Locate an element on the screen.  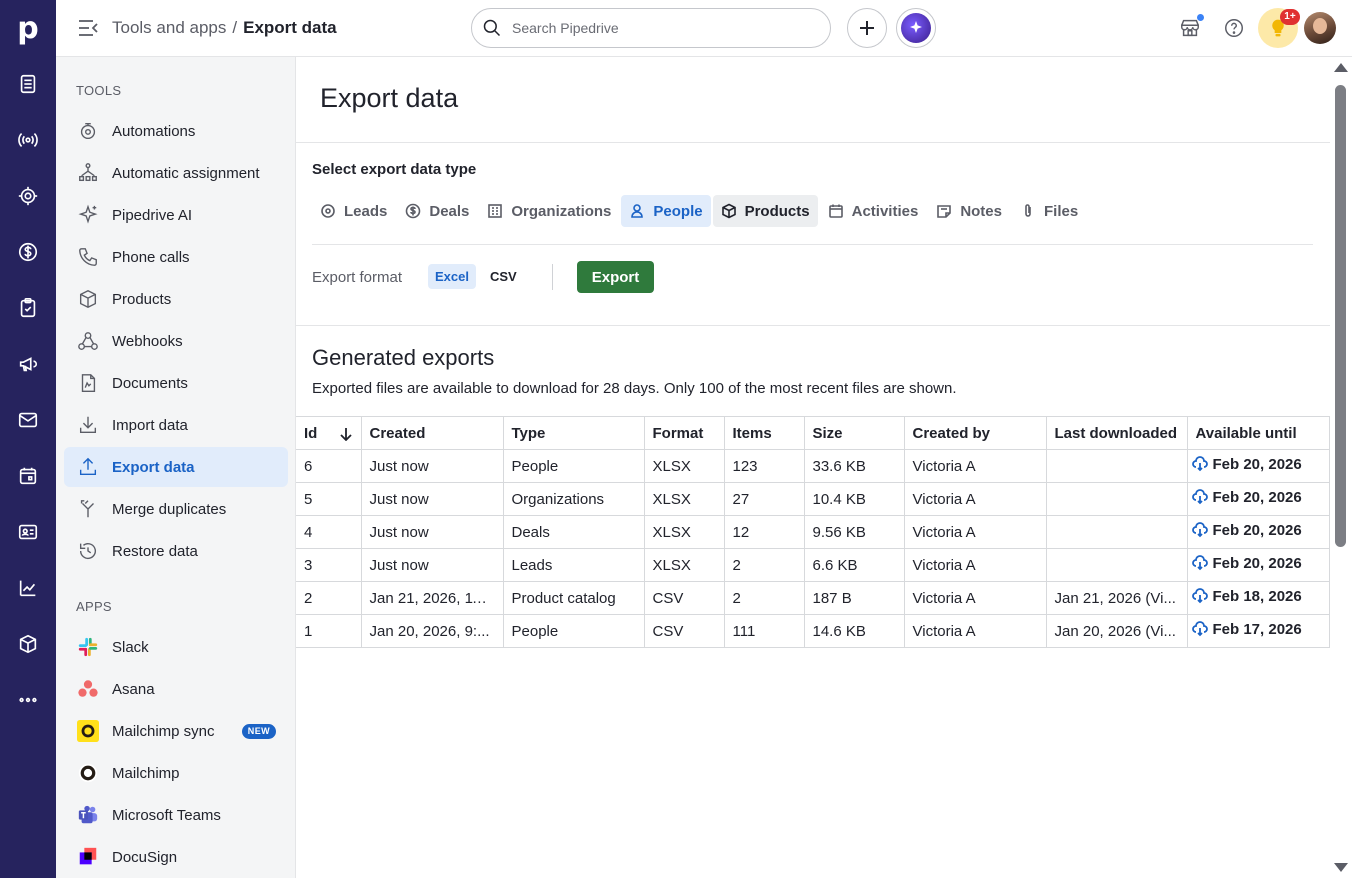
type-files: Files is located at coordinates (1049, 211).